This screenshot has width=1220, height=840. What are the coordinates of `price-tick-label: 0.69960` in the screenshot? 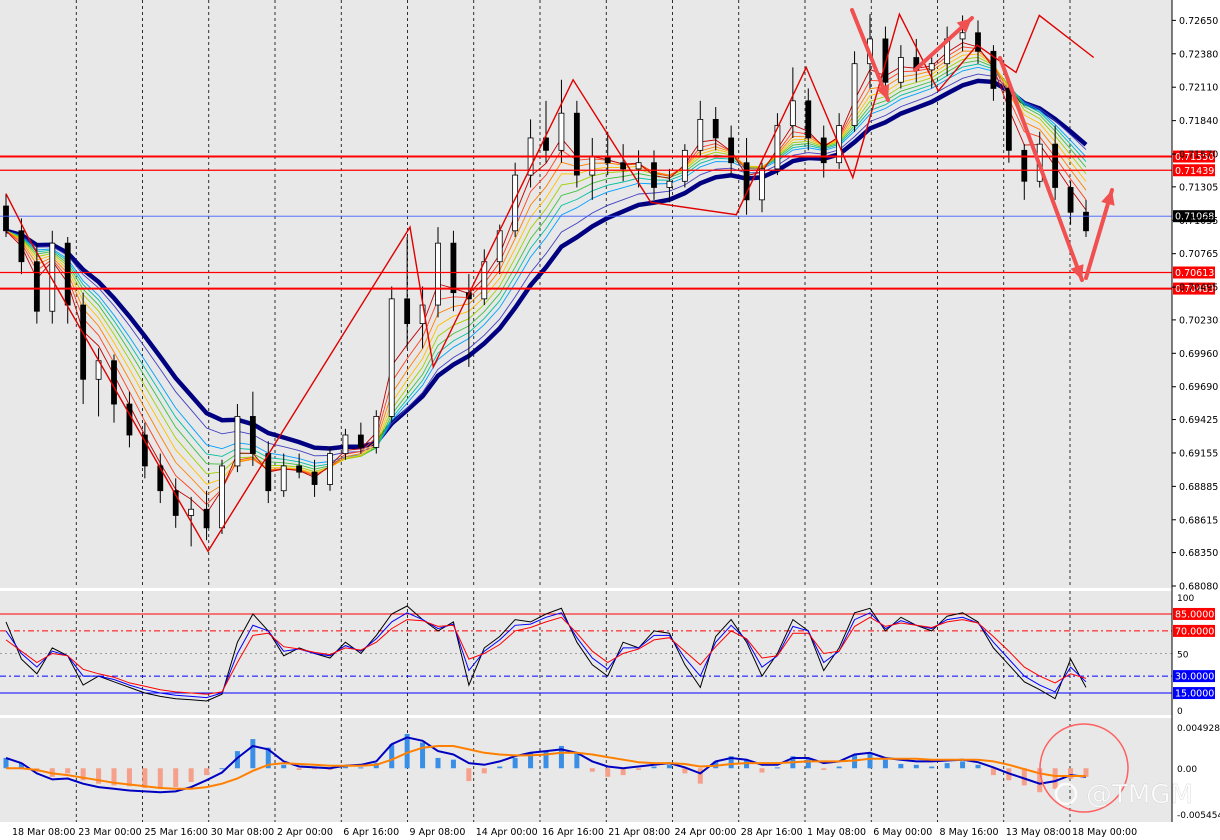 It's located at (1198, 354).